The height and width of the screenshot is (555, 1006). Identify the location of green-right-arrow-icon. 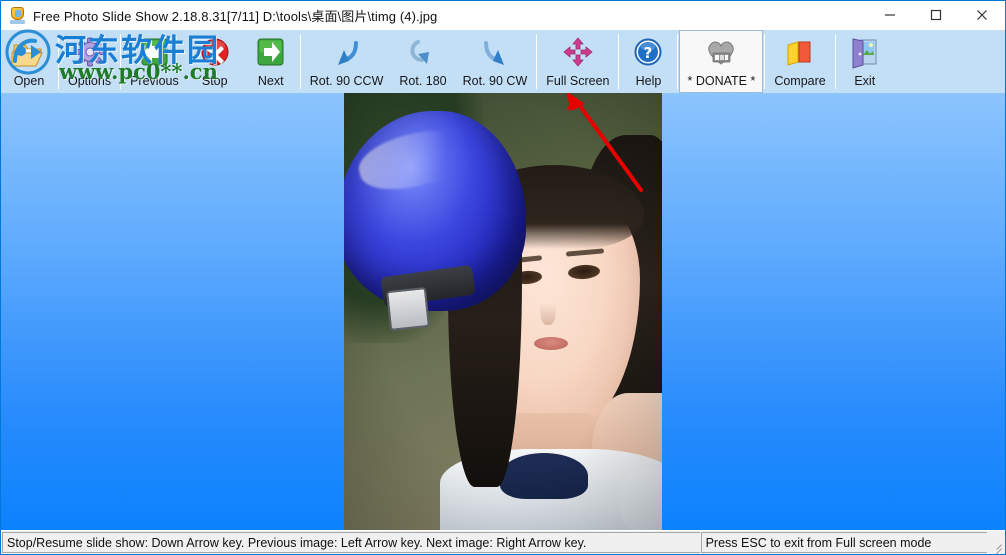
(271, 54).